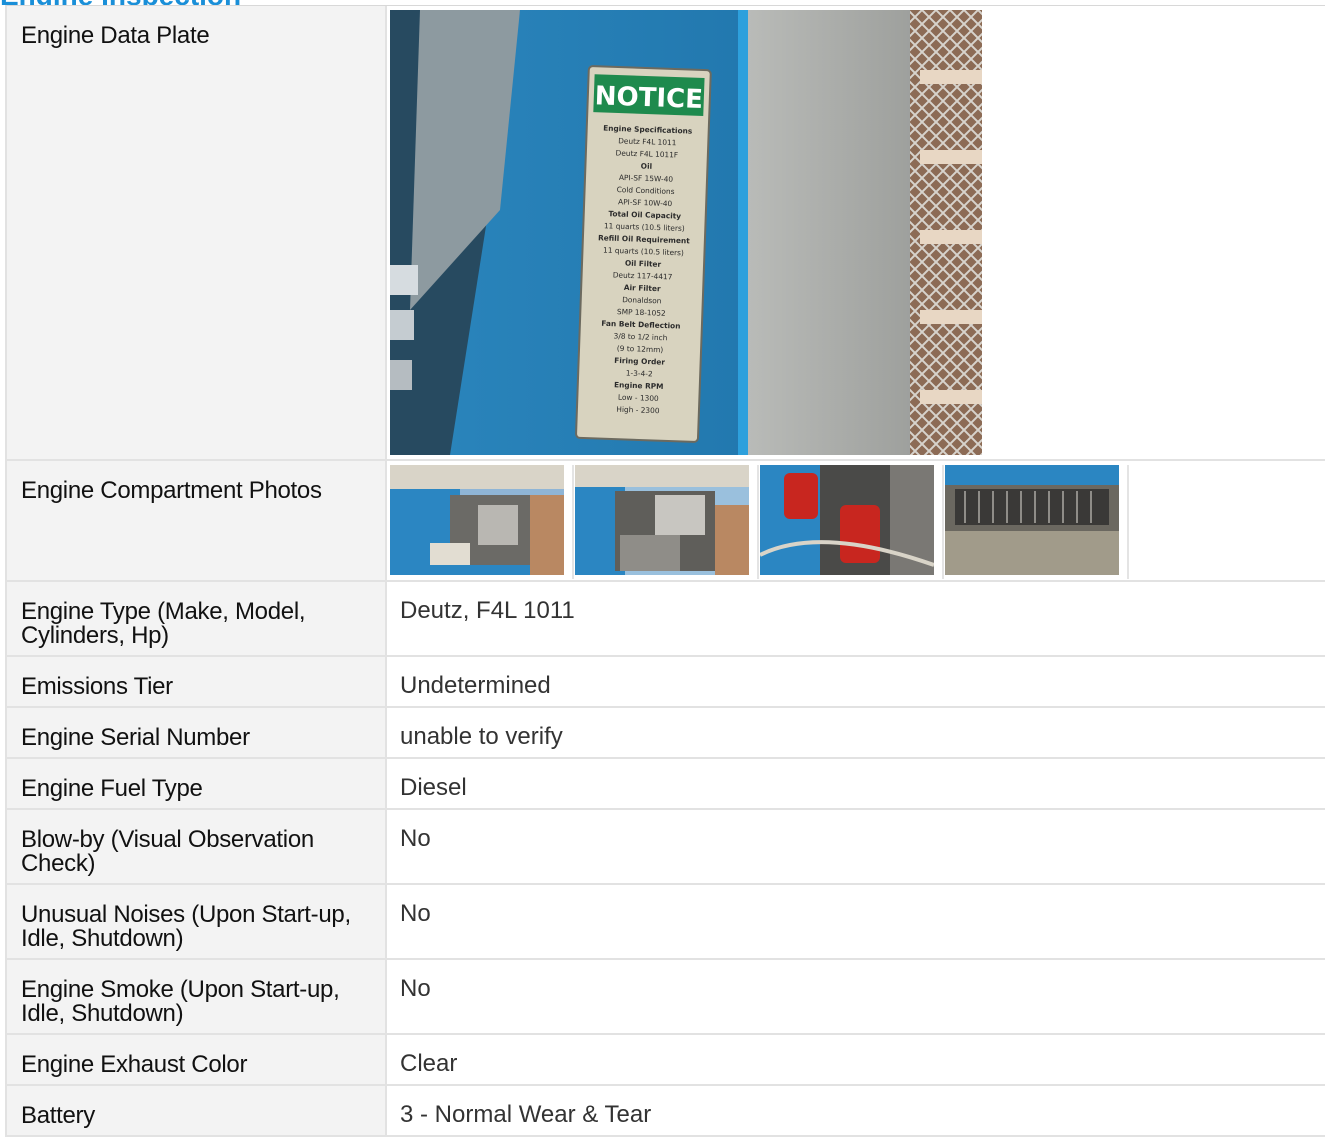 This screenshot has width=1325, height=1137. What do you see at coordinates (197, 232) in the screenshot?
I see `row-label: Engine Data Plate` at bounding box center [197, 232].